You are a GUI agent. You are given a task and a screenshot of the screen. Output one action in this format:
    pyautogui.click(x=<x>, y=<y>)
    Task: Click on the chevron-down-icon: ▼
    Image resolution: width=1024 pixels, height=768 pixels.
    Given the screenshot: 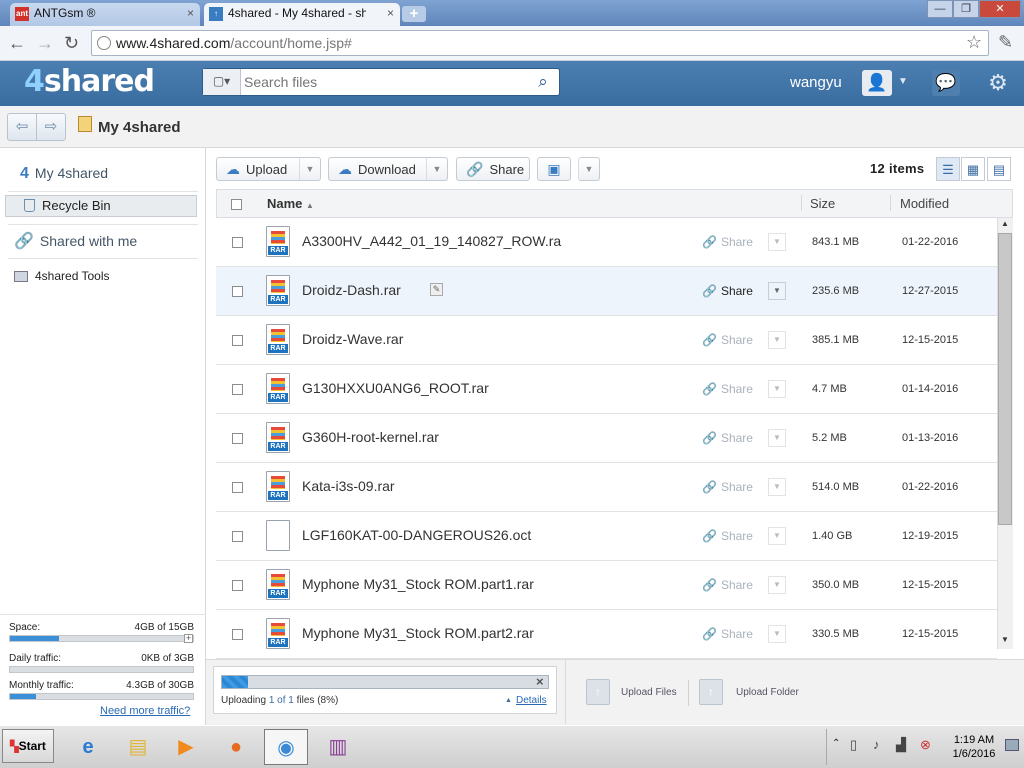 What is the action you would take?
    pyautogui.click(x=903, y=81)
    